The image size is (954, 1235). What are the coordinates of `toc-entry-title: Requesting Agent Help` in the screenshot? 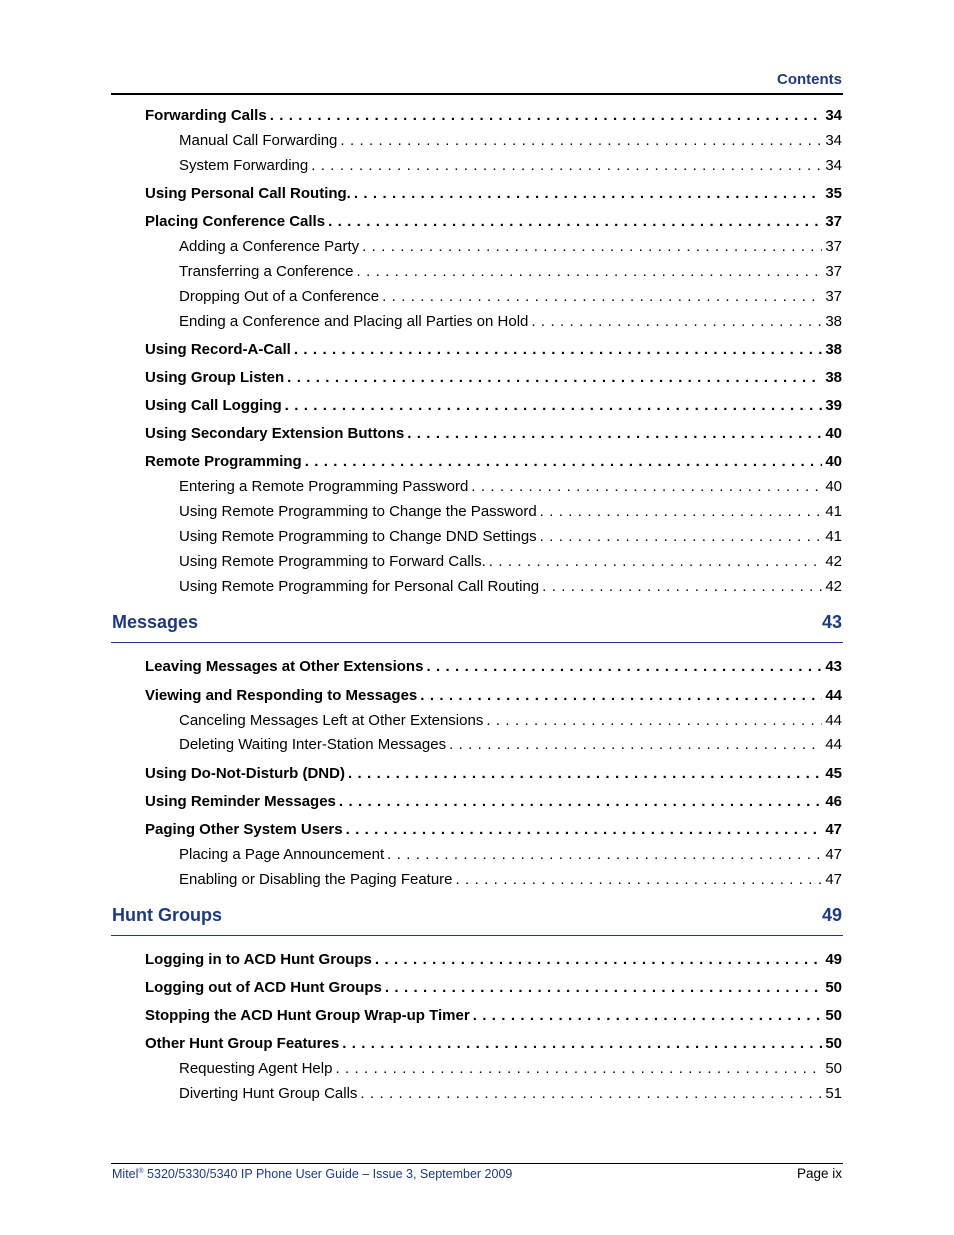 It's located at (257, 1068).